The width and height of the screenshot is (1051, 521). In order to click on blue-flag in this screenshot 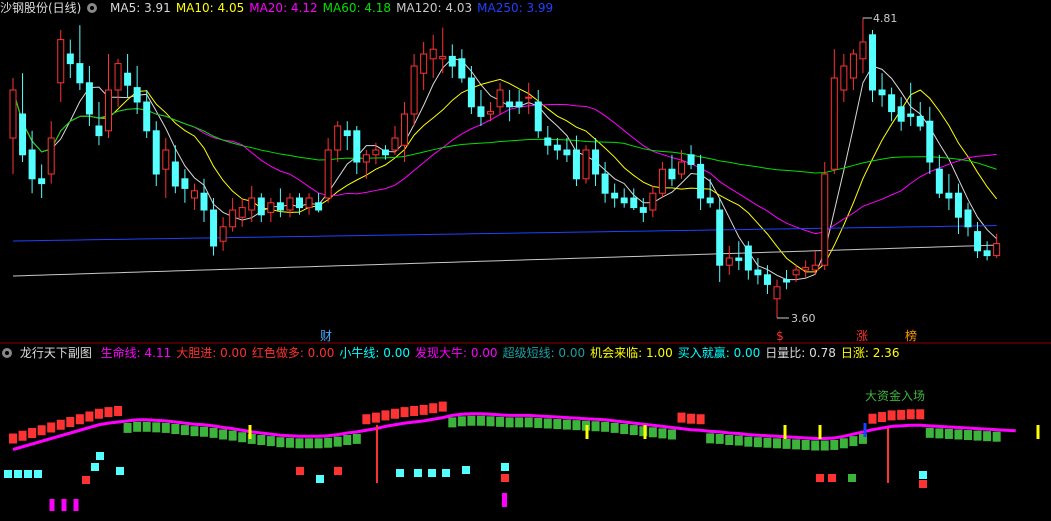, I will do `click(865, 430)`.